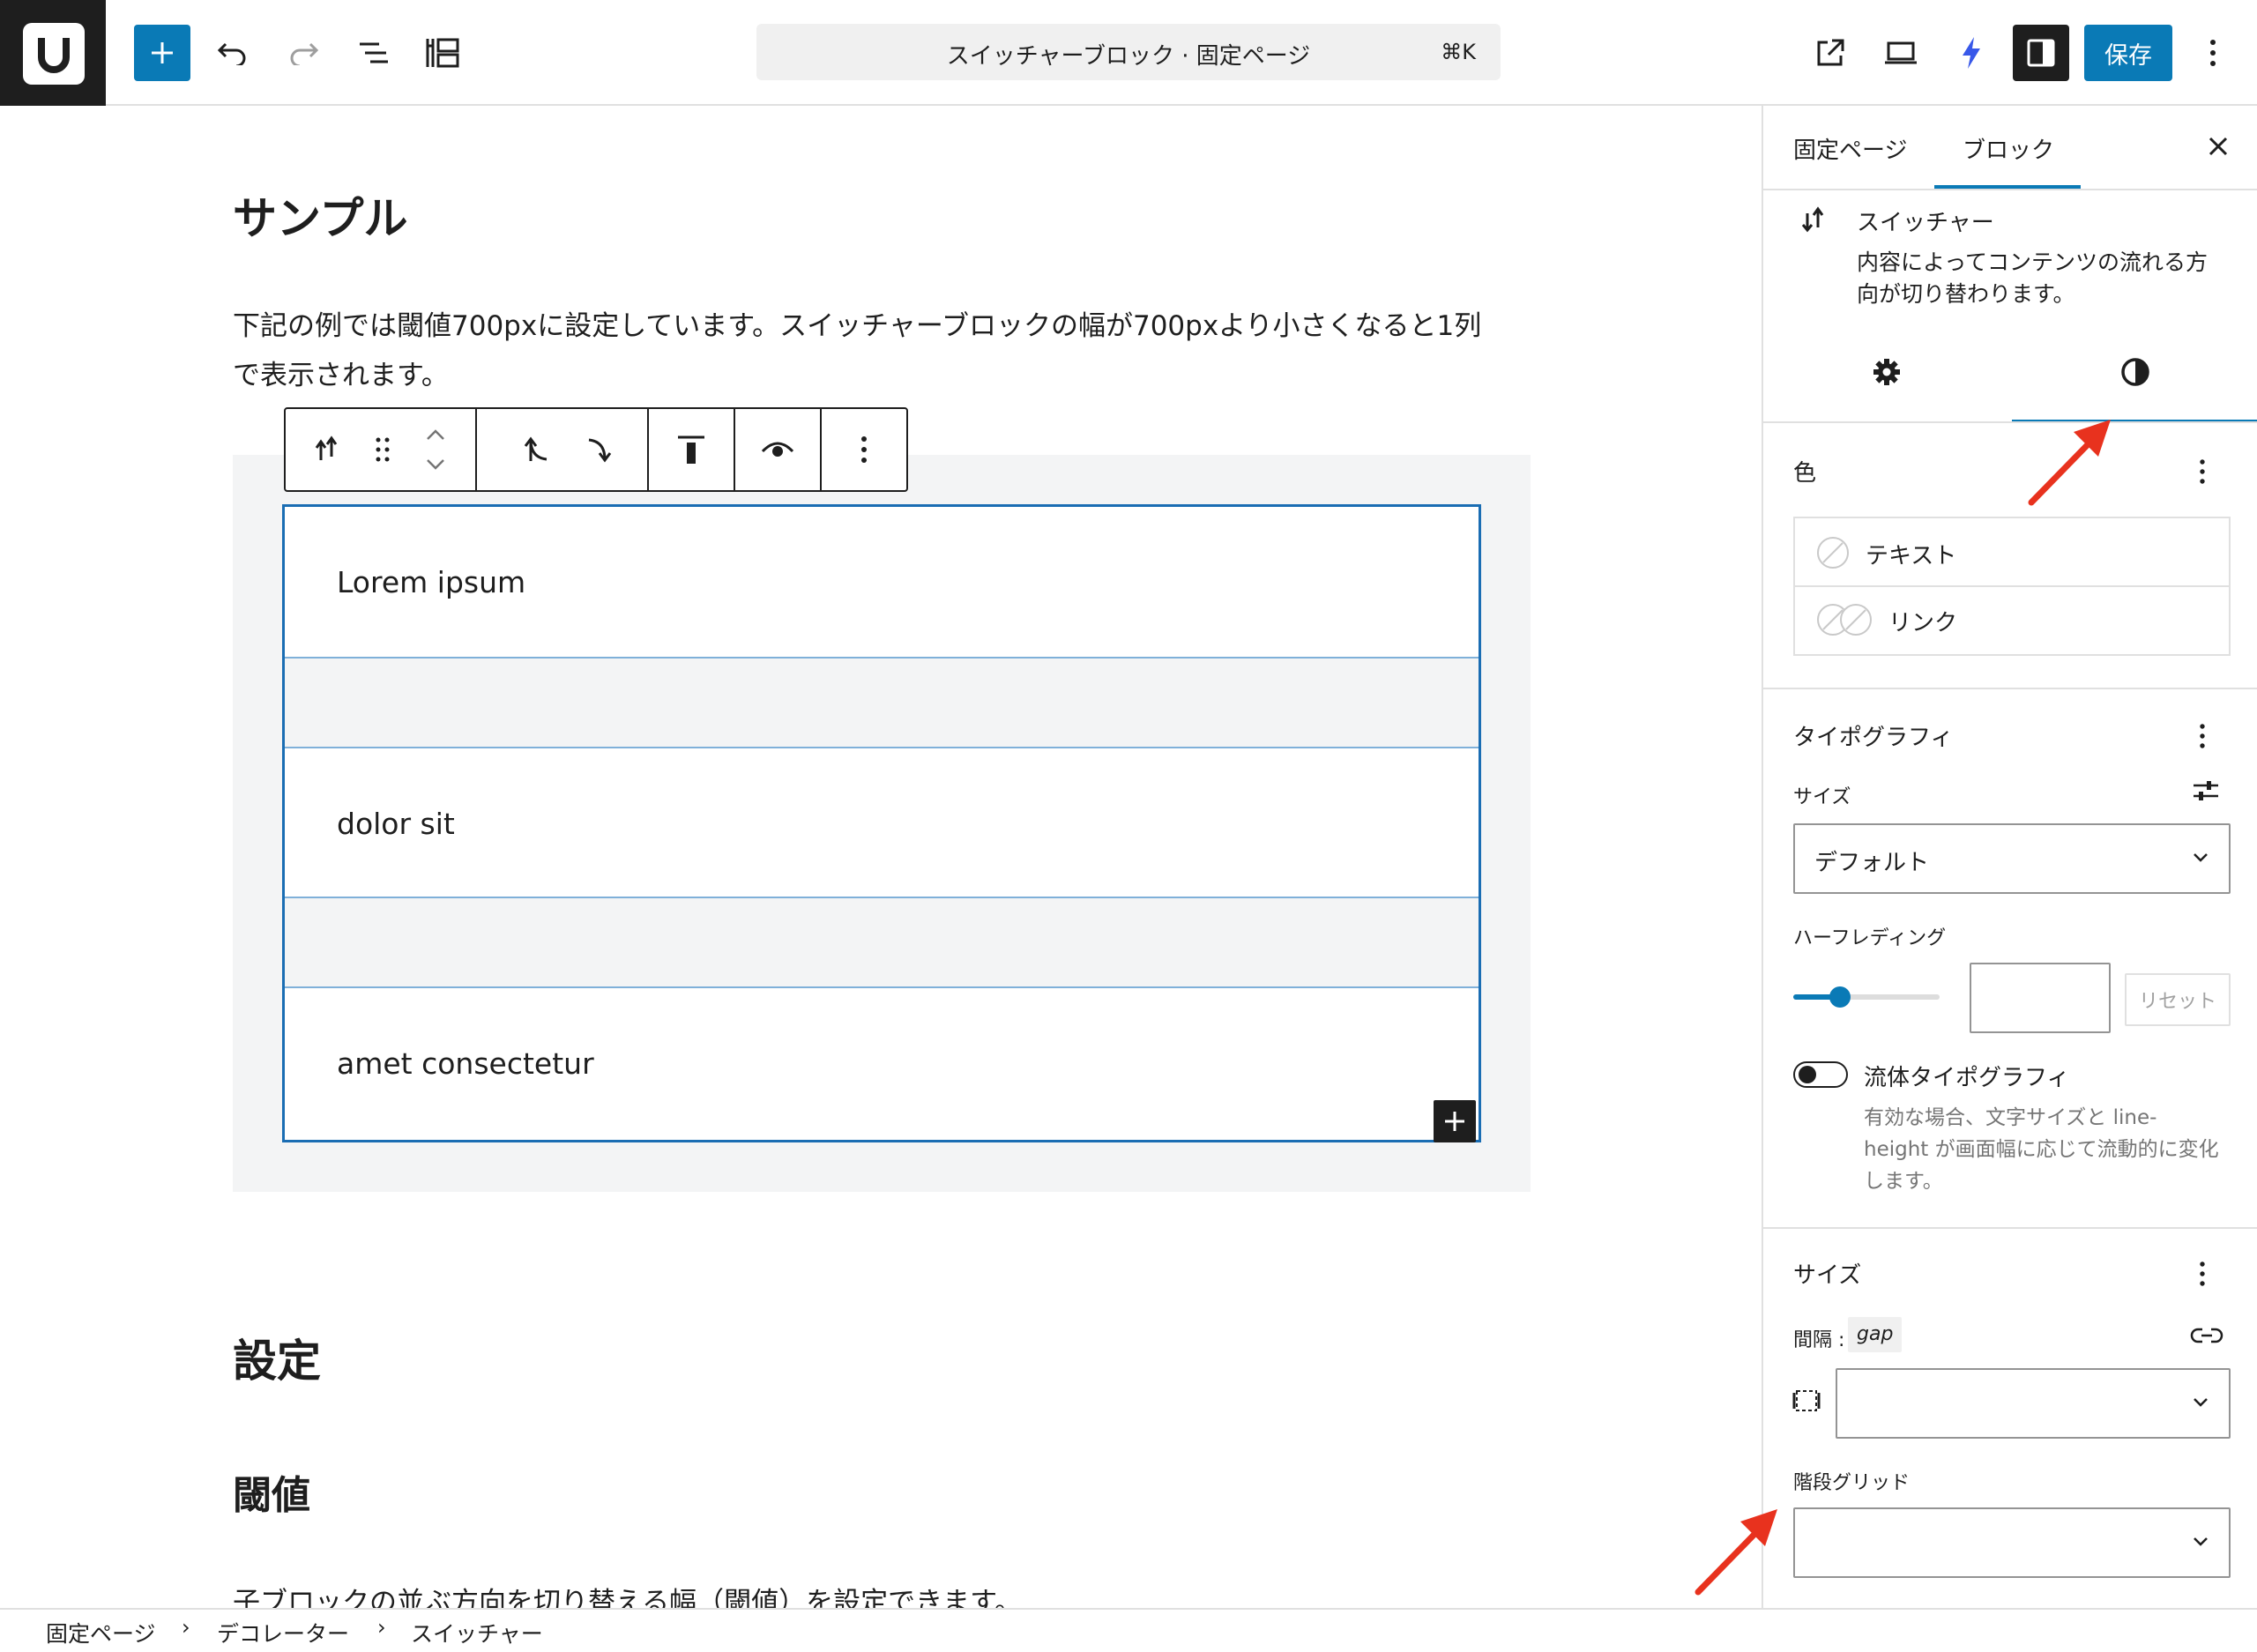  What do you see at coordinates (1875, 1334) in the screenshot?
I see `gap-badge: gap` at bounding box center [1875, 1334].